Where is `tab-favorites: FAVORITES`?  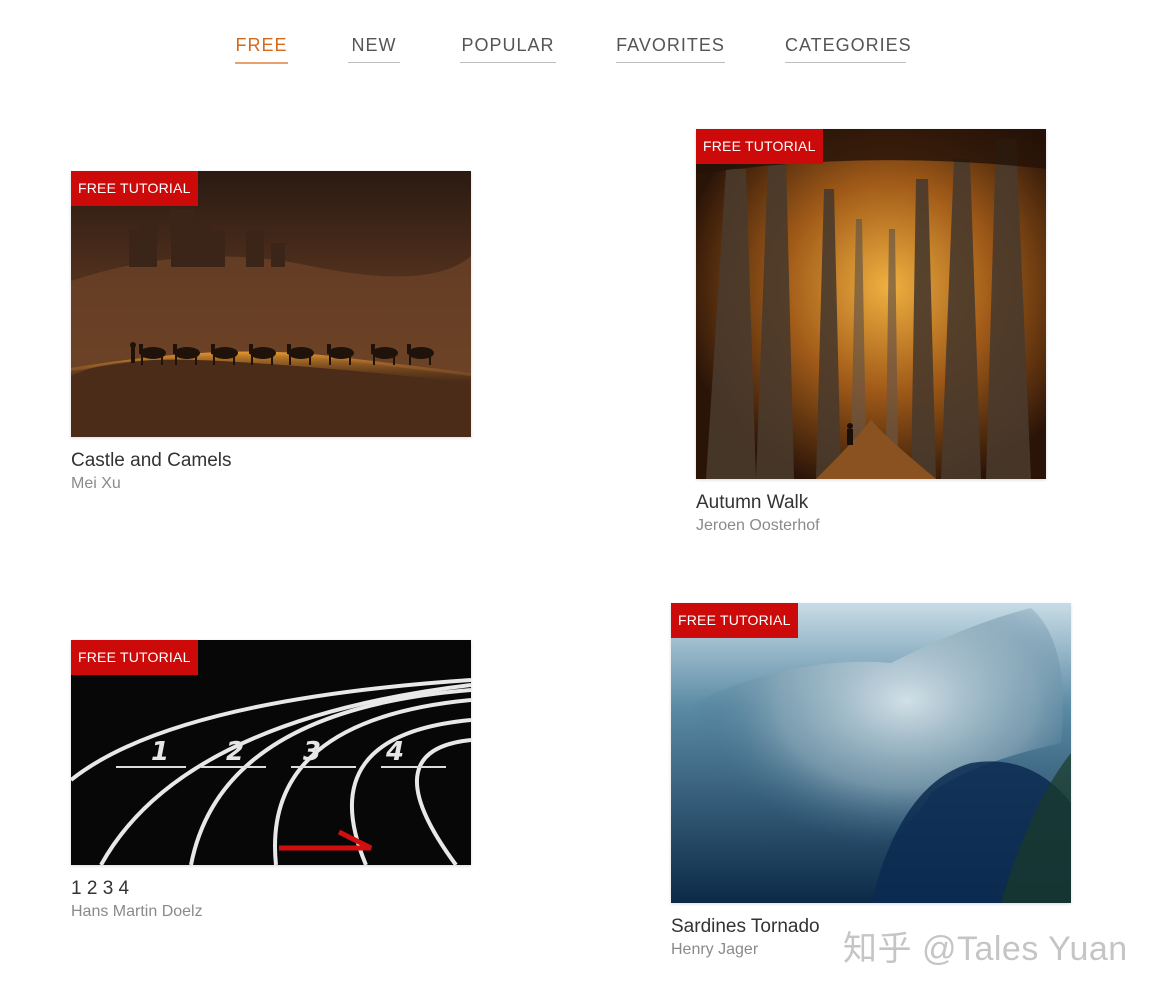
tab-favorites: FAVORITES is located at coordinates (670, 48).